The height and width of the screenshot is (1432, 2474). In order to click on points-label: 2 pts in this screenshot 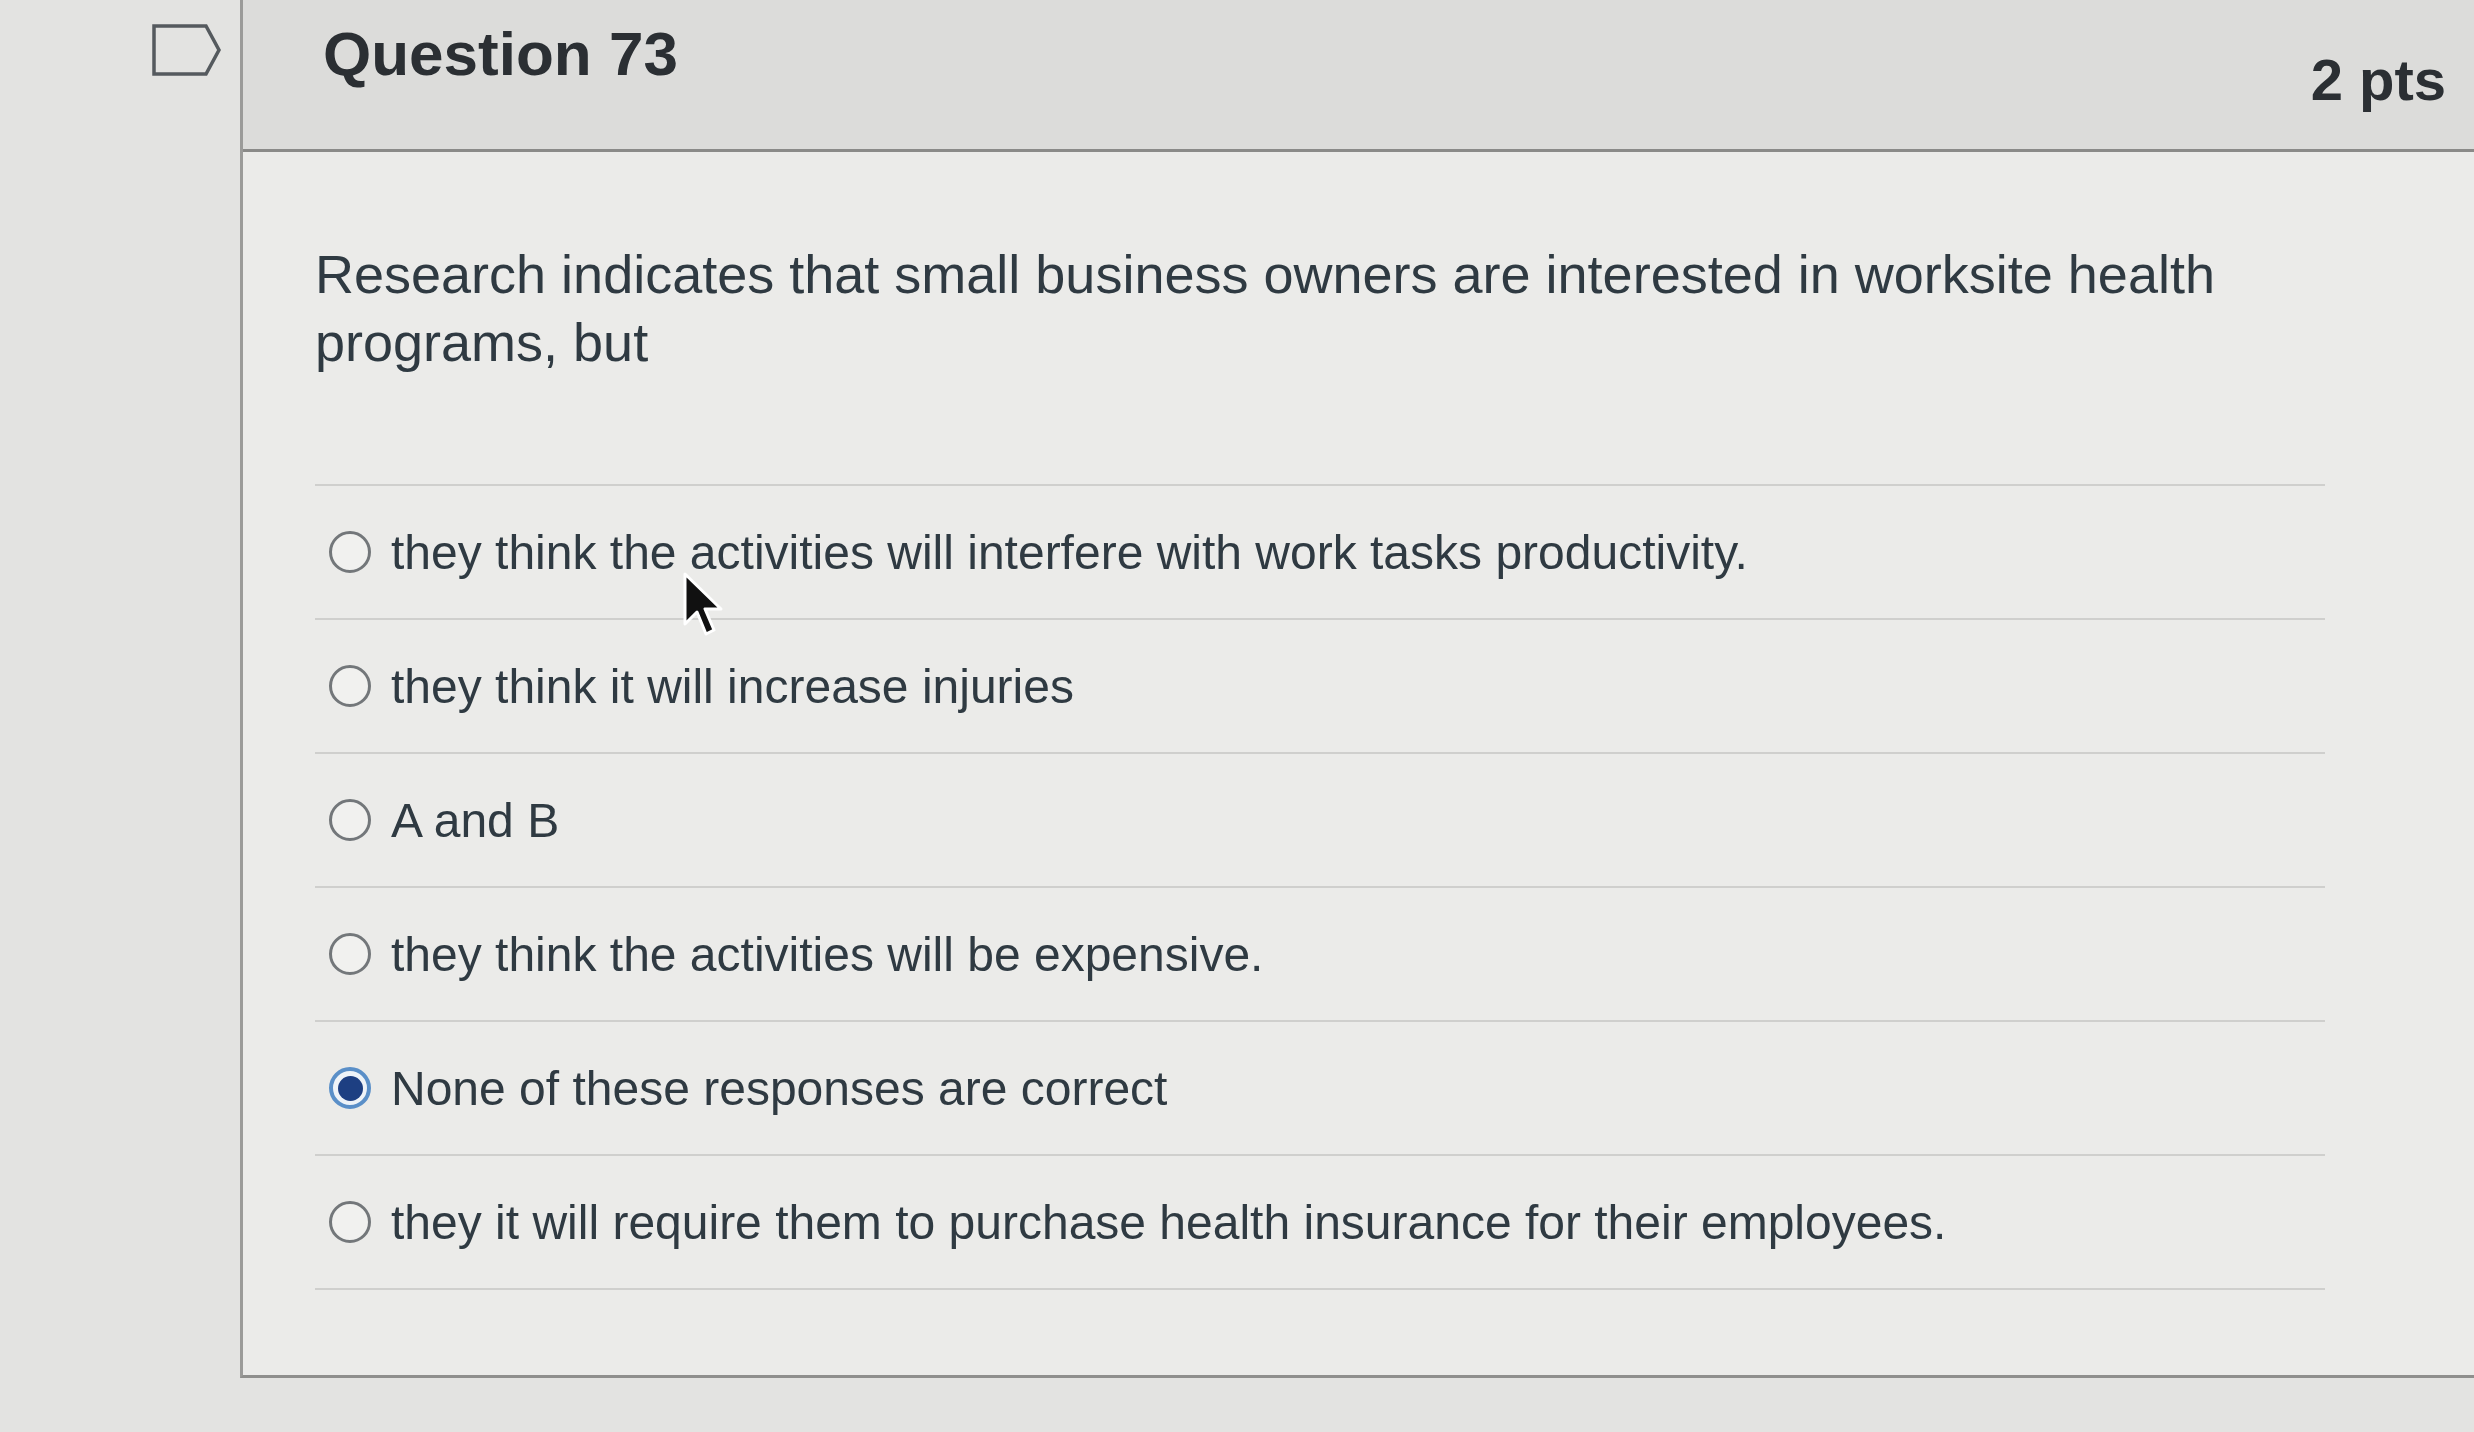, I will do `click(2378, 79)`.